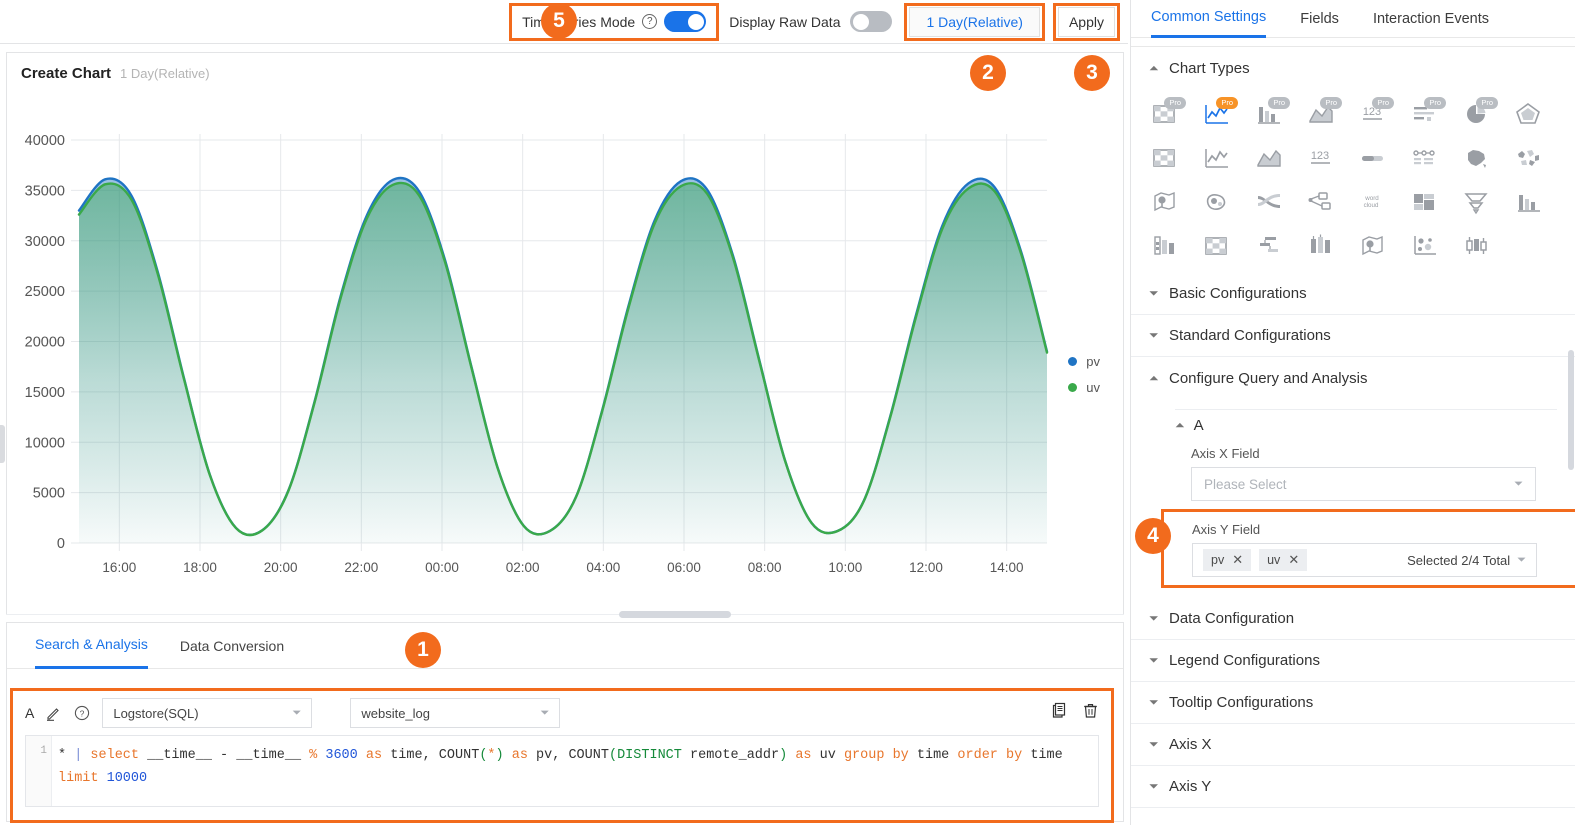 The height and width of the screenshot is (825, 1575). What do you see at coordinates (1084, 387) in the screenshot?
I see `legend-item-uv: uv` at bounding box center [1084, 387].